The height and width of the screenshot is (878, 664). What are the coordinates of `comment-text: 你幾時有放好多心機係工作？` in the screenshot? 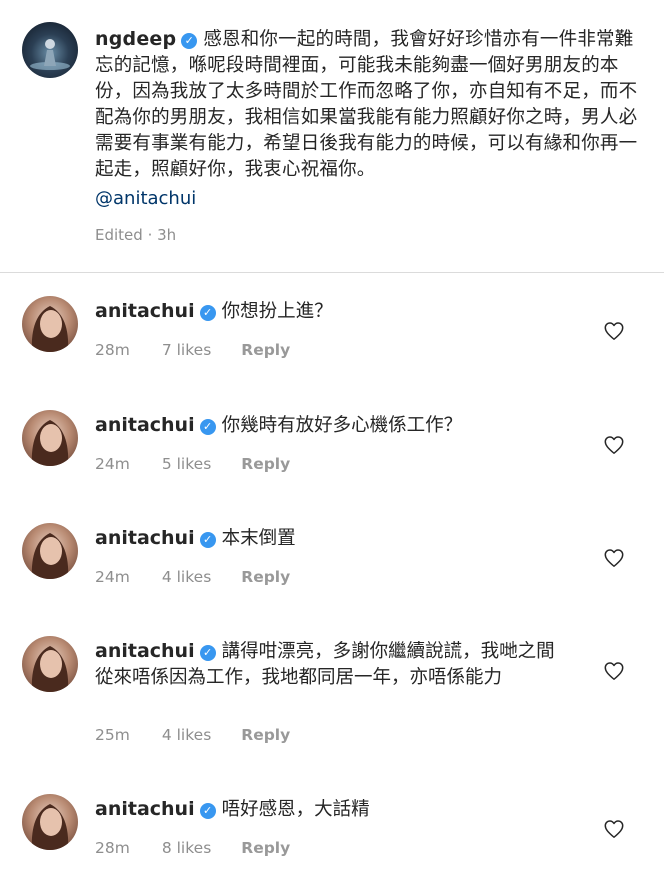 It's located at (342, 425).